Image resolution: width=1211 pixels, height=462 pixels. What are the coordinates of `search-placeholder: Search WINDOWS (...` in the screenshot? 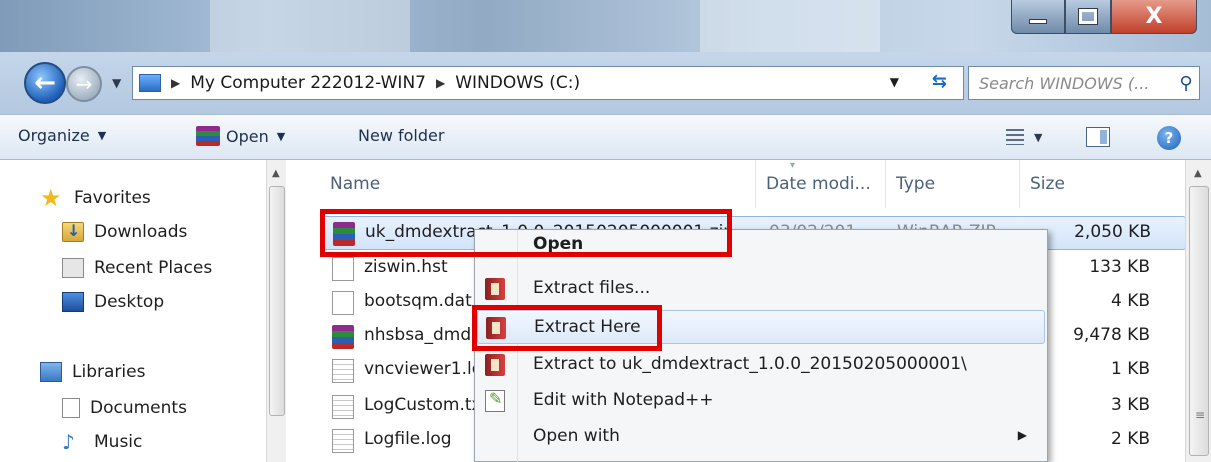 It's located at (1064, 83).